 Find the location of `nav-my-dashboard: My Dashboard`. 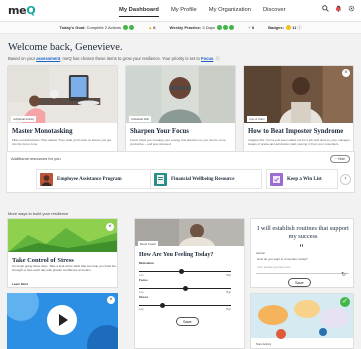

nav-my-dashboard: My Dashboard is located at coordinates (139, 12).